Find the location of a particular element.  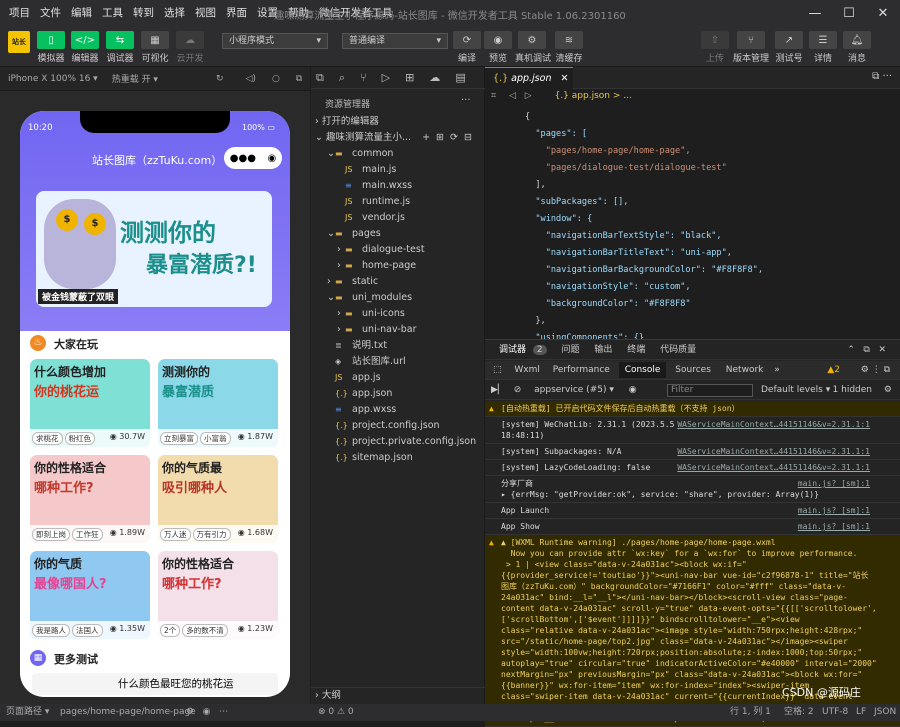

indentation: 空格: 2 is located at coordinates (799, 712).